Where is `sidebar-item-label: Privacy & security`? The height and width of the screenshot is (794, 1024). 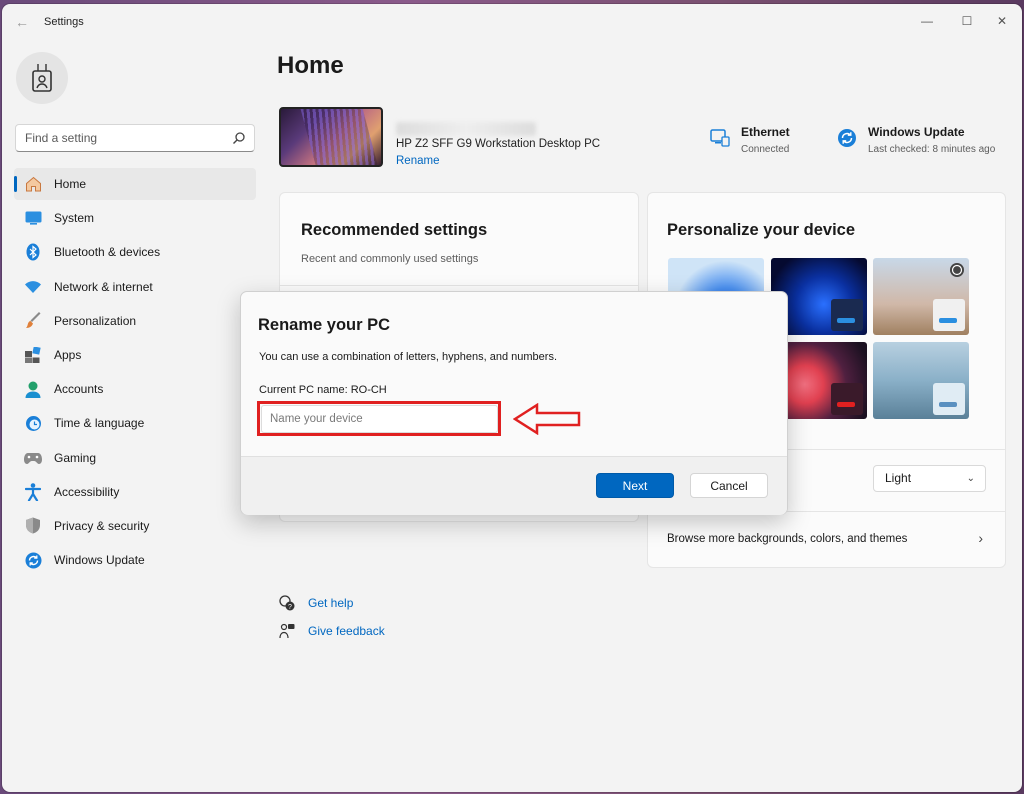 sidebar-item-label: Privacy & security is located at coordinates (102, 525).